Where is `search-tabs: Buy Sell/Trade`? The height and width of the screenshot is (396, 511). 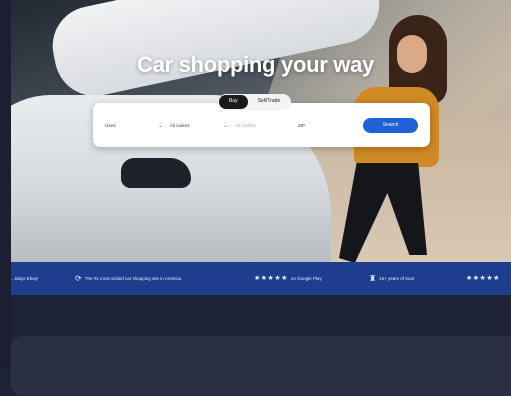
search-tabs: Buy Sell/Trade is located at coordinates (255, 102).